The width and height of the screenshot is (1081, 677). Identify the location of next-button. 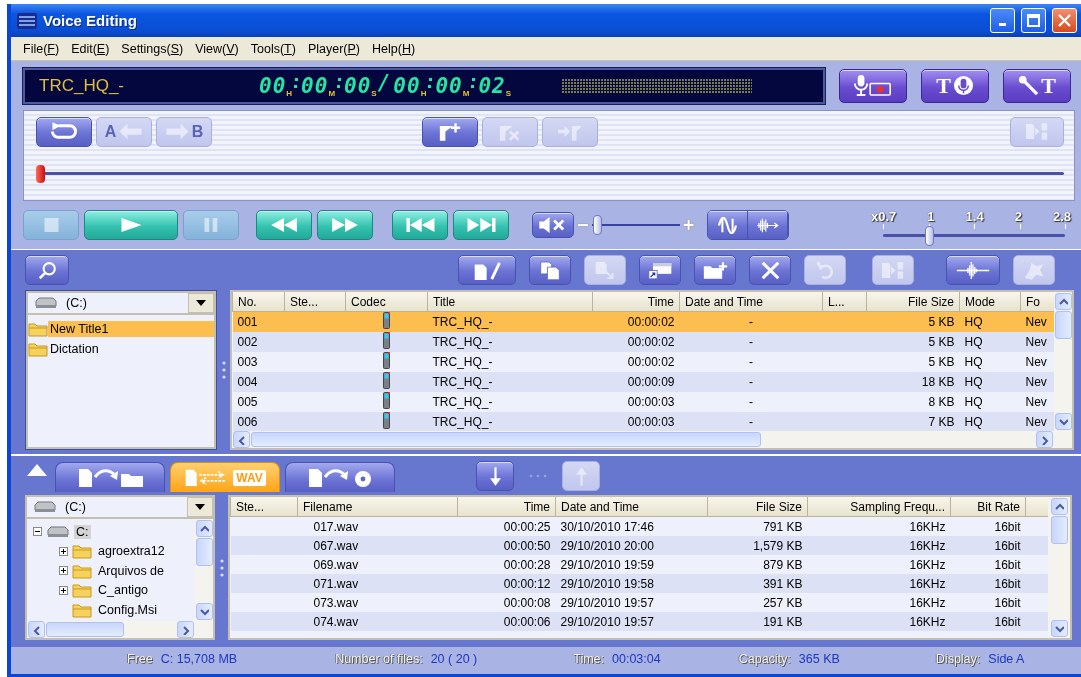
(481, 225).